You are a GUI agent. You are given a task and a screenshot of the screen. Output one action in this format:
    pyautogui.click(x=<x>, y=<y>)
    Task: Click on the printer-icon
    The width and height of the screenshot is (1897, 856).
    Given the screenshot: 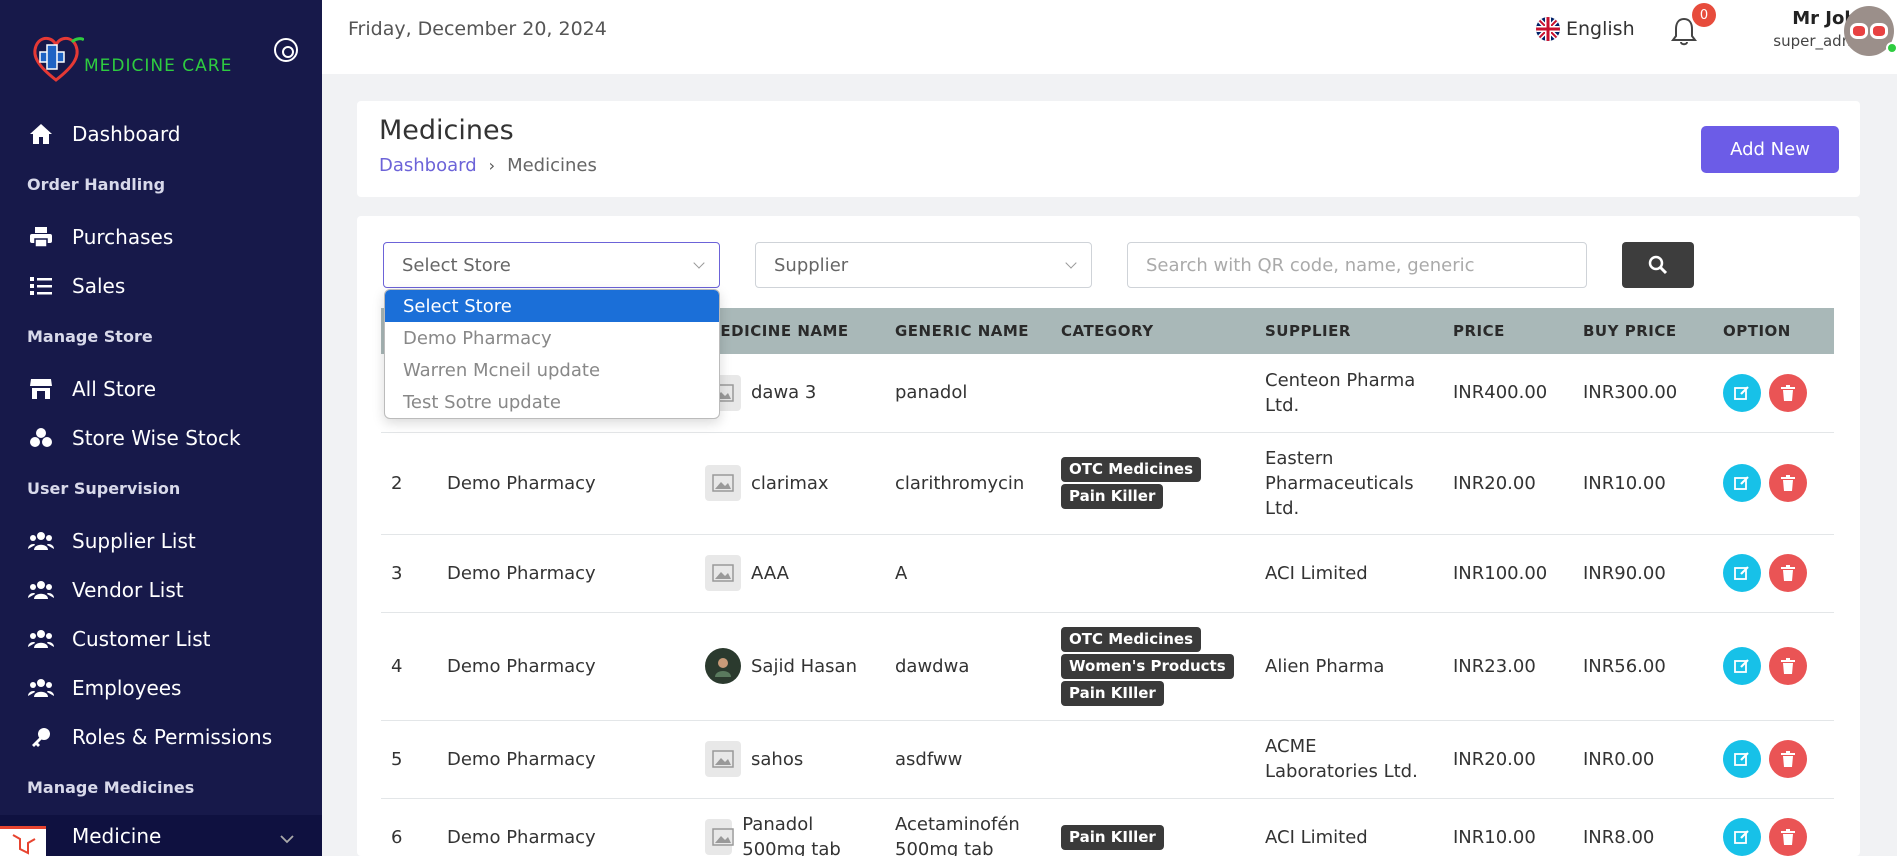 What is the action you would take?
    pyautogui.click(x=41, y=237)
    